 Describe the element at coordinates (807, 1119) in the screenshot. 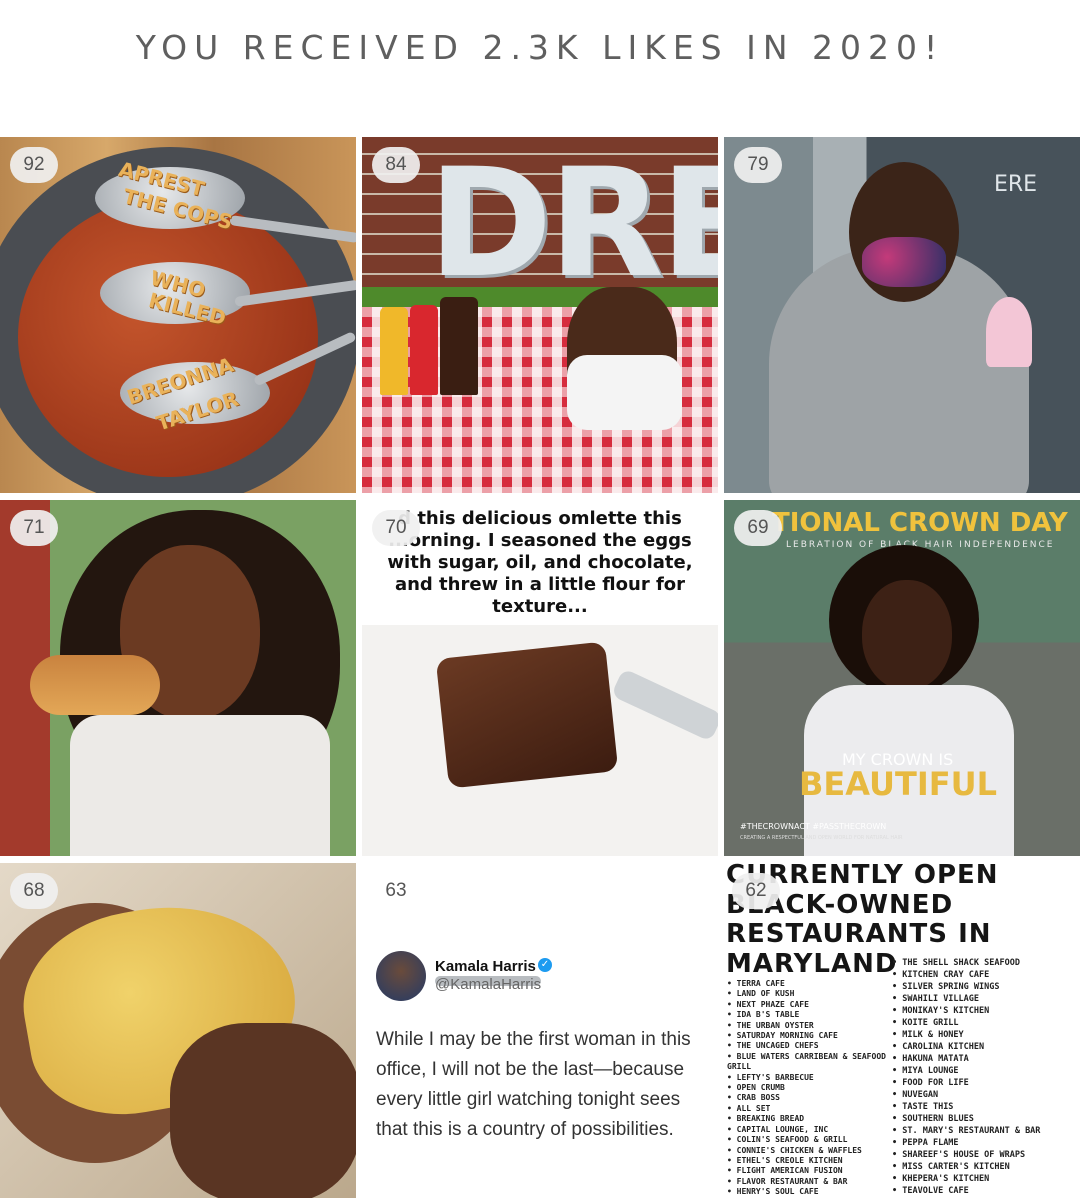

I see `restaurant-list-item: BREAKING BREAD` at that location.